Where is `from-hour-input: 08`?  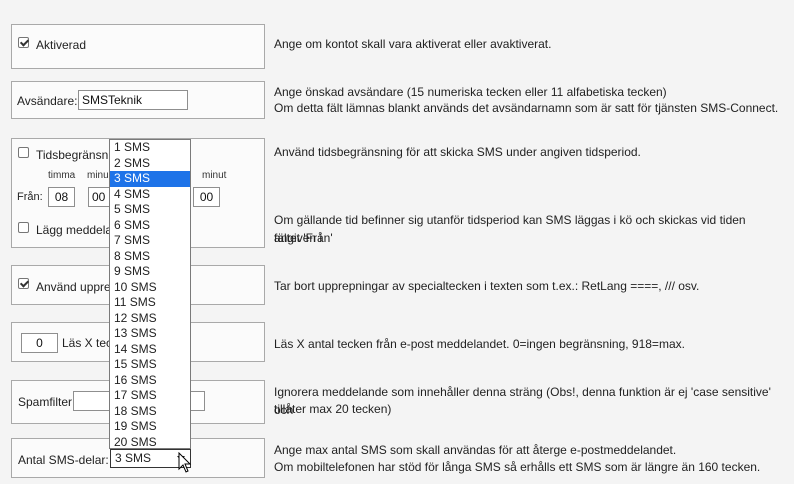
from-hour-input: 08 is located at coordinates (61, 197).